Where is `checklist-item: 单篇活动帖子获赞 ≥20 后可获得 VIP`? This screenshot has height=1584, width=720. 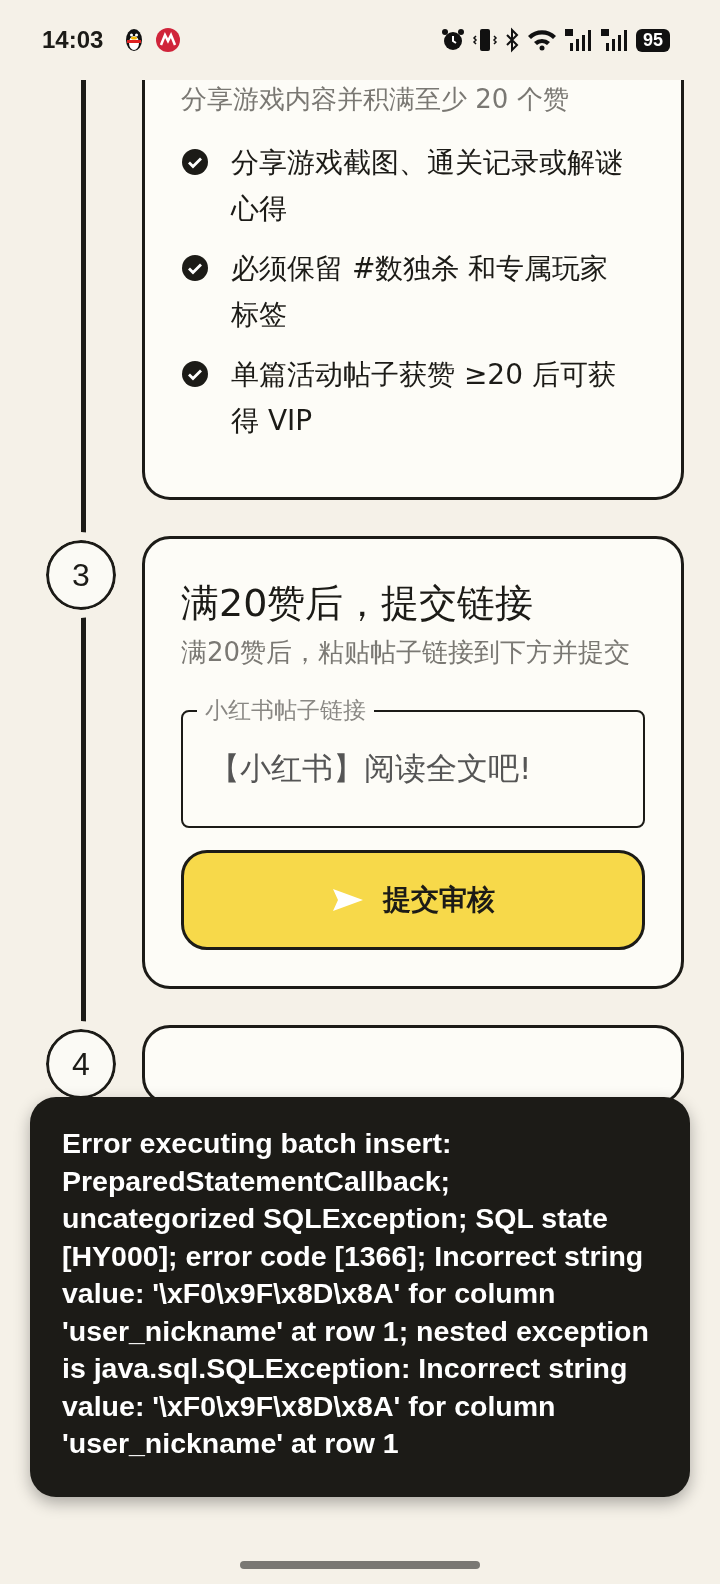 checklist-item: 单篇活动帖子获赞 ≥20 后可获得 VIP is located at coordinates (424, 398).